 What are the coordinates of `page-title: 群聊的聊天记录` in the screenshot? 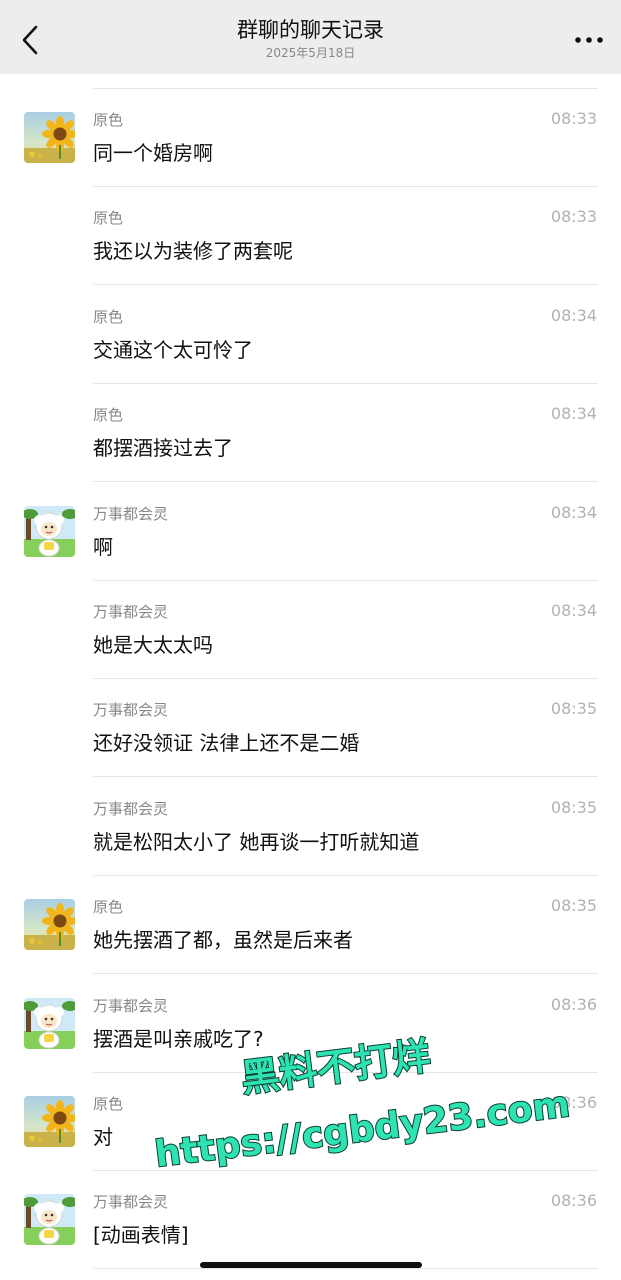 It's located at (310, 30).